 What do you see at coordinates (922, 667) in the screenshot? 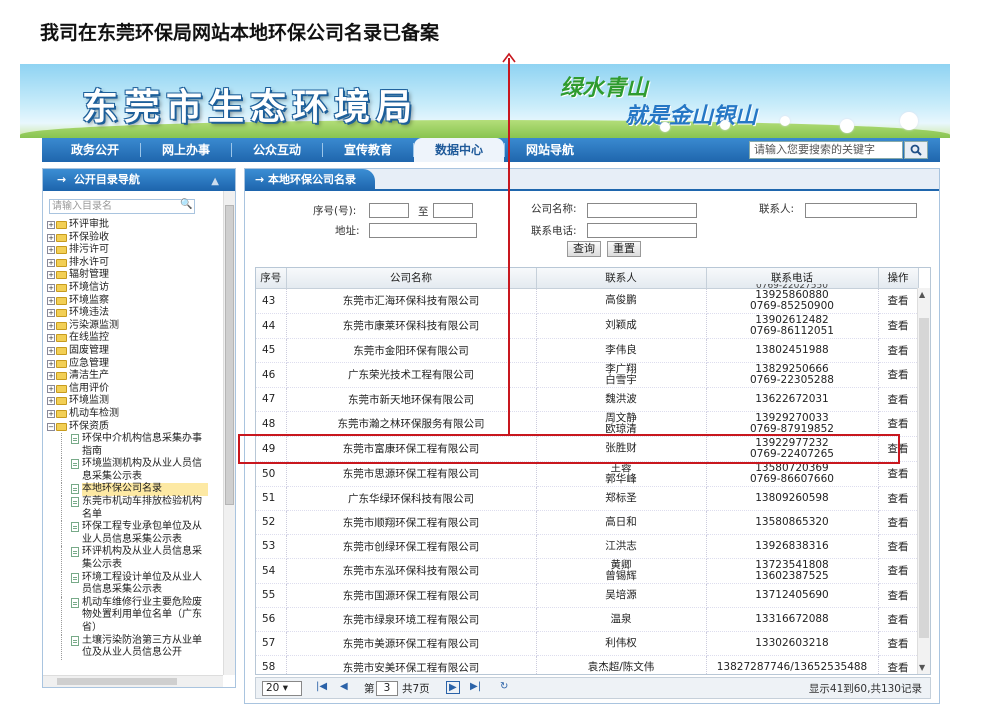
I see `scroll-down-icon: ▼` at bounding box center [922, 667].